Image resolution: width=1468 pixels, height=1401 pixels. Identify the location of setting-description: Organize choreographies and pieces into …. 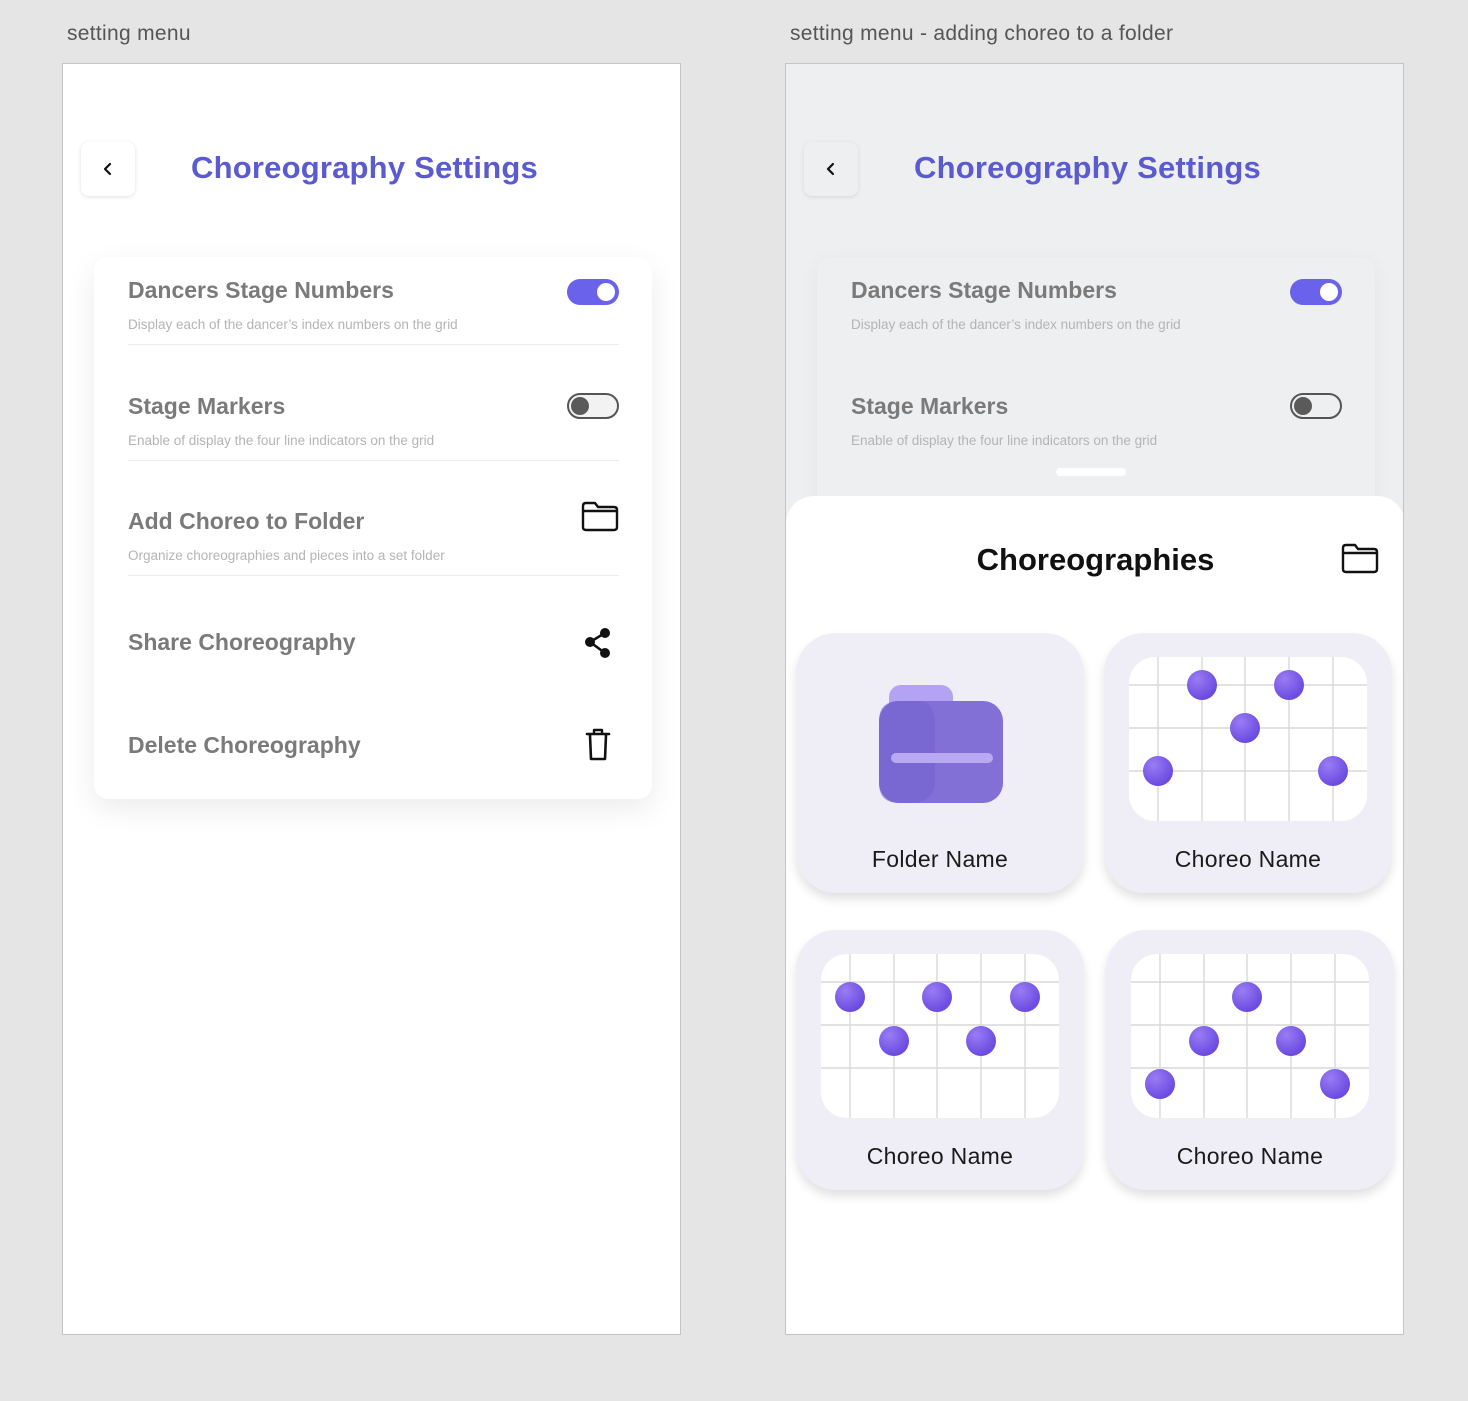
(286, 555).